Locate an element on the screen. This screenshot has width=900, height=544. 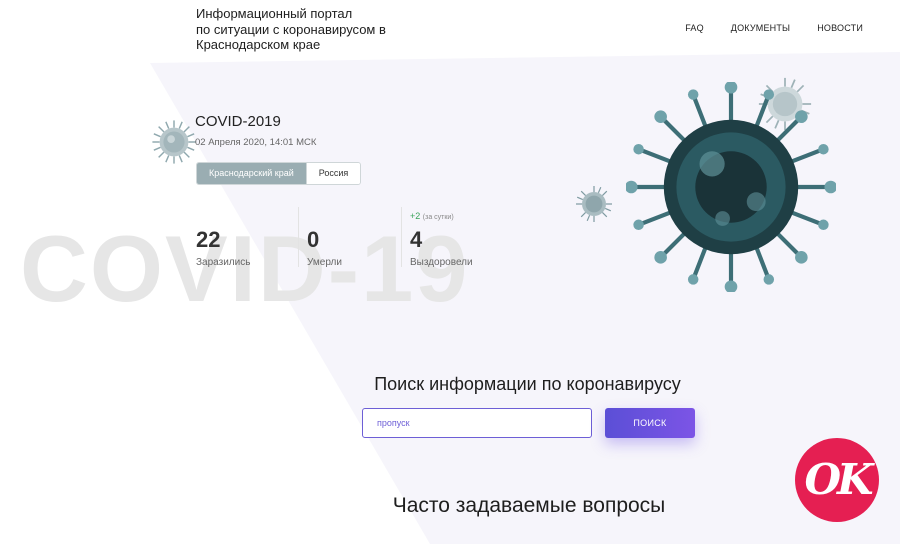
nav-item-faq: FAQ is located at coordinates (694, 28).